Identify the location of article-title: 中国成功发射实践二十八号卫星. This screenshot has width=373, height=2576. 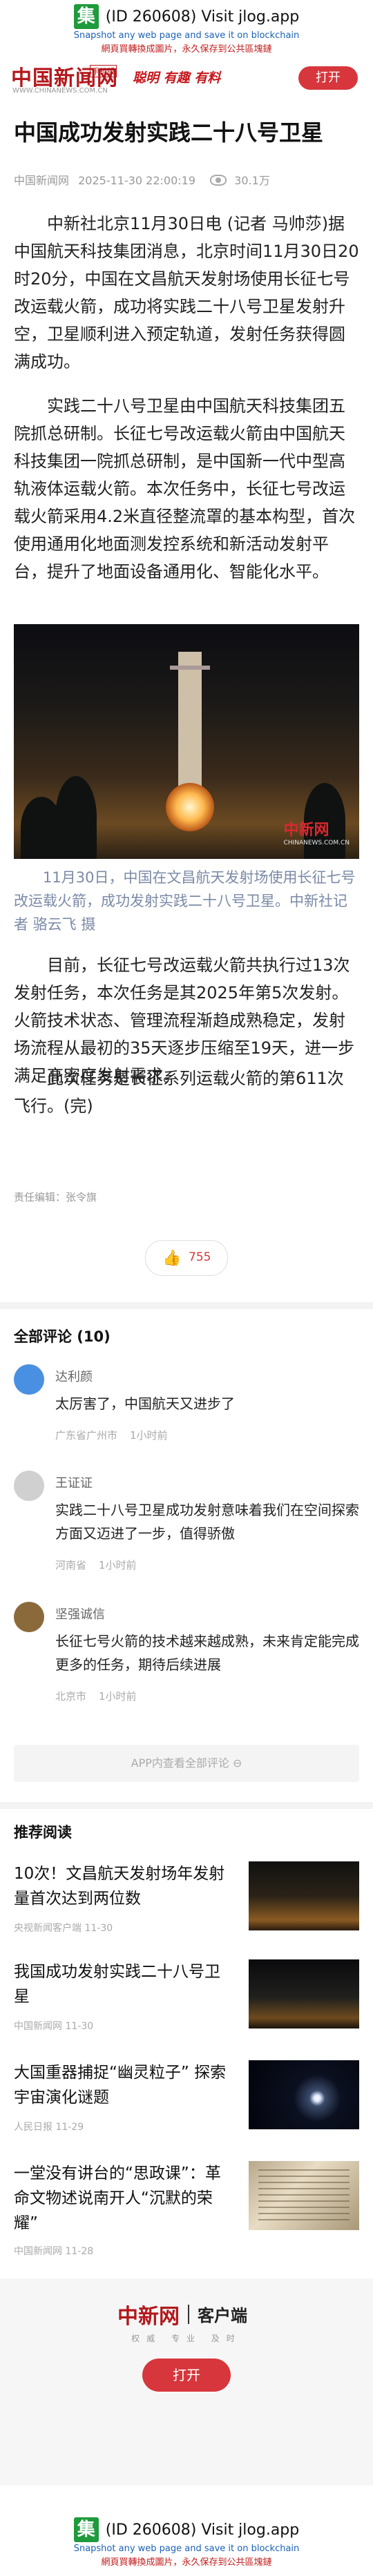
(169, 132).